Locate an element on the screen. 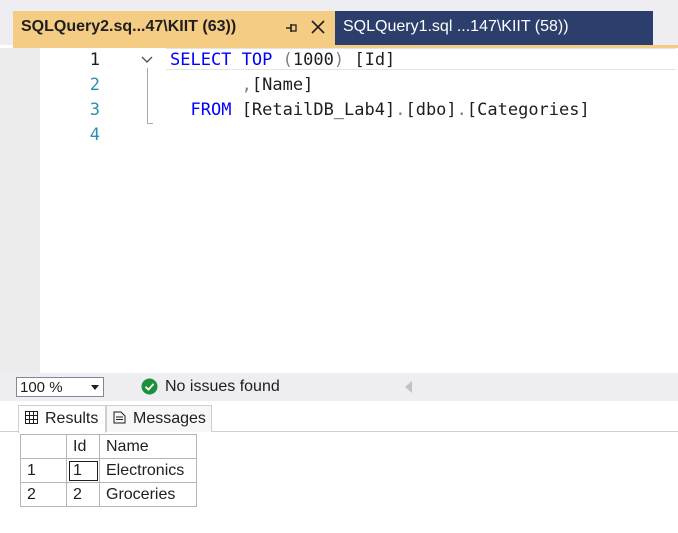 Image resolution: width=678 pixels, height=533 pixels. tab-messages-label: Messages is located at coordinates (169, 418).